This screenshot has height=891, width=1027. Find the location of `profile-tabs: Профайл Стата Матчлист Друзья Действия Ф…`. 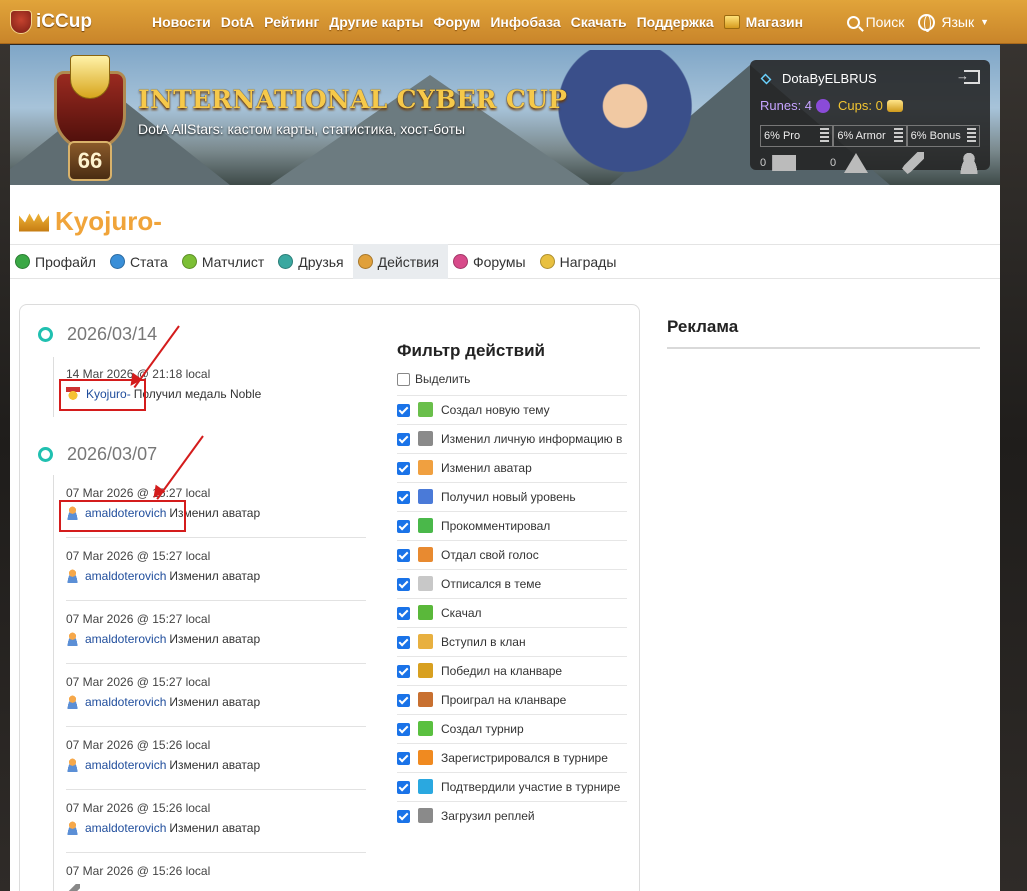

profile-tabs: Профайл Стата Матчлист Друзья Действия Ф… is located at coordinates (505, 261).